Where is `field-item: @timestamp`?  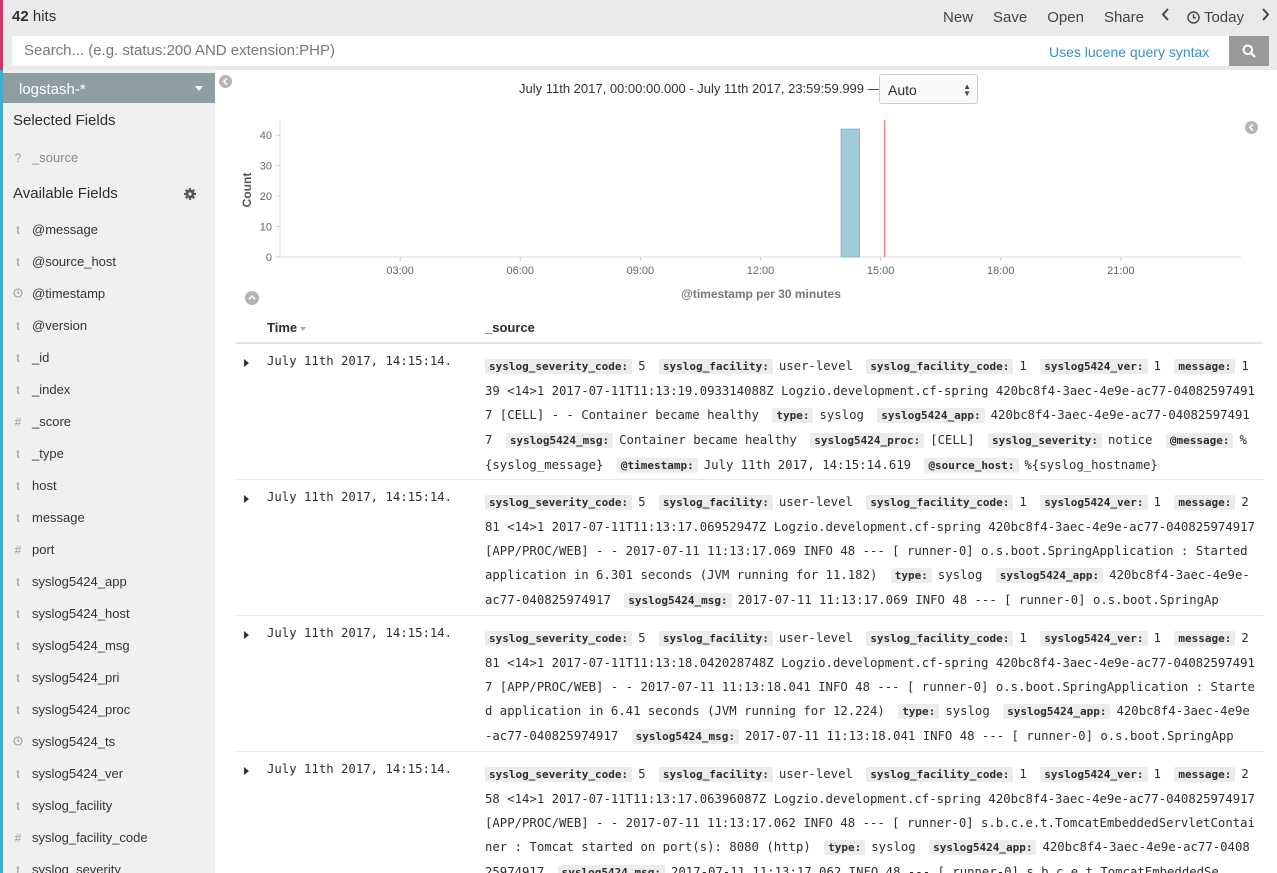
field-item: @timestamp is located at coordinates (109, 296).